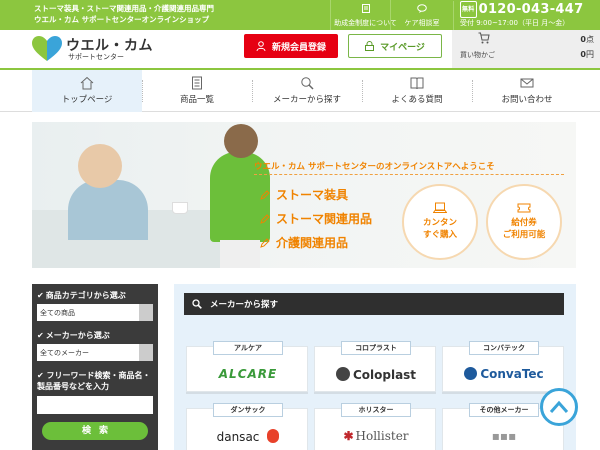 The height and width of the screenshot is (450, 600). I want to click on maker-card-alcare: アルケア ALCARE, so click(247, 366).